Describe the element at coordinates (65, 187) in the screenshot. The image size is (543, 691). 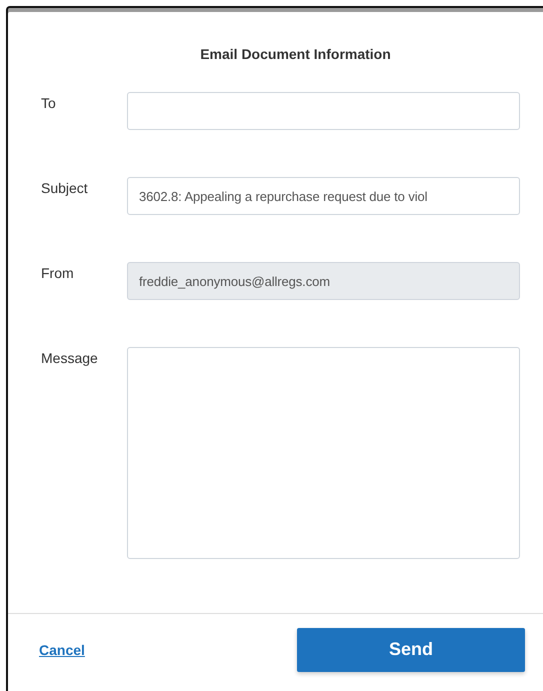
I see `field-label: Subject` at that location.